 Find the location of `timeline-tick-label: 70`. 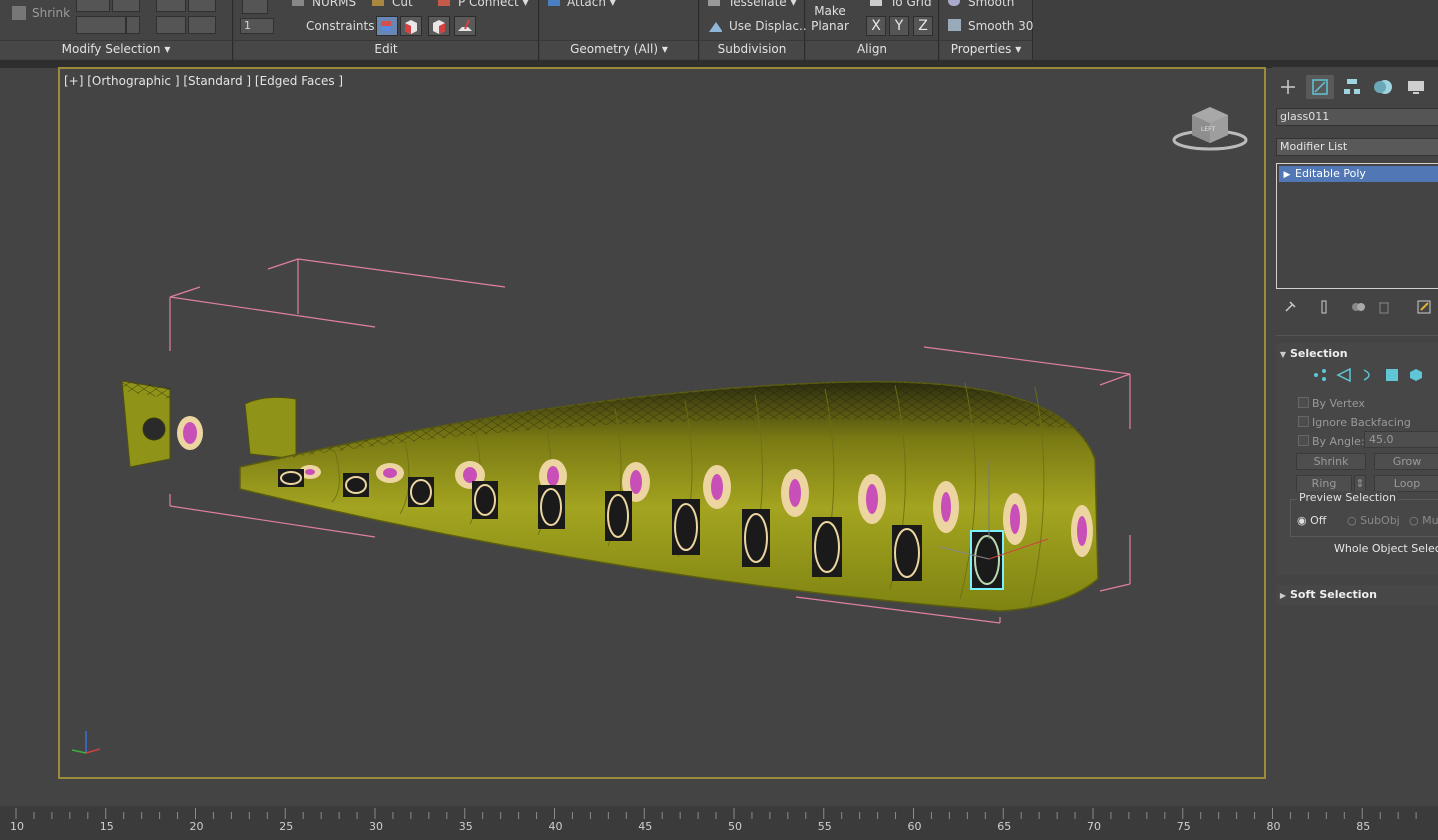

timeline-tick-label: 70 is located at coordinates (1094, 826).